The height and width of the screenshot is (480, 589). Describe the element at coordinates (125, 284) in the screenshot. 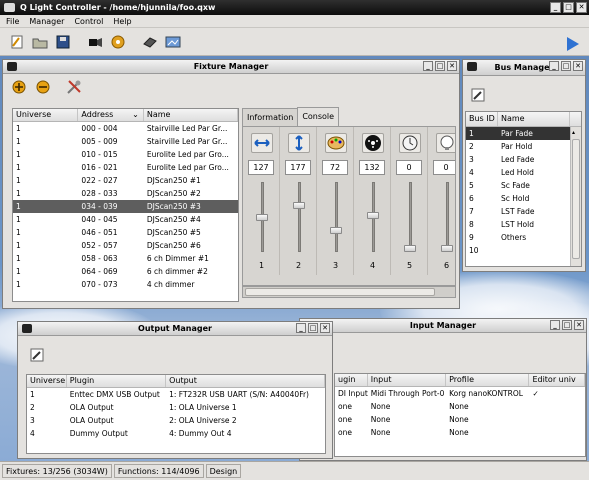

I see `table-row: 1 070 - 073 4 ch dimmer` at that location.